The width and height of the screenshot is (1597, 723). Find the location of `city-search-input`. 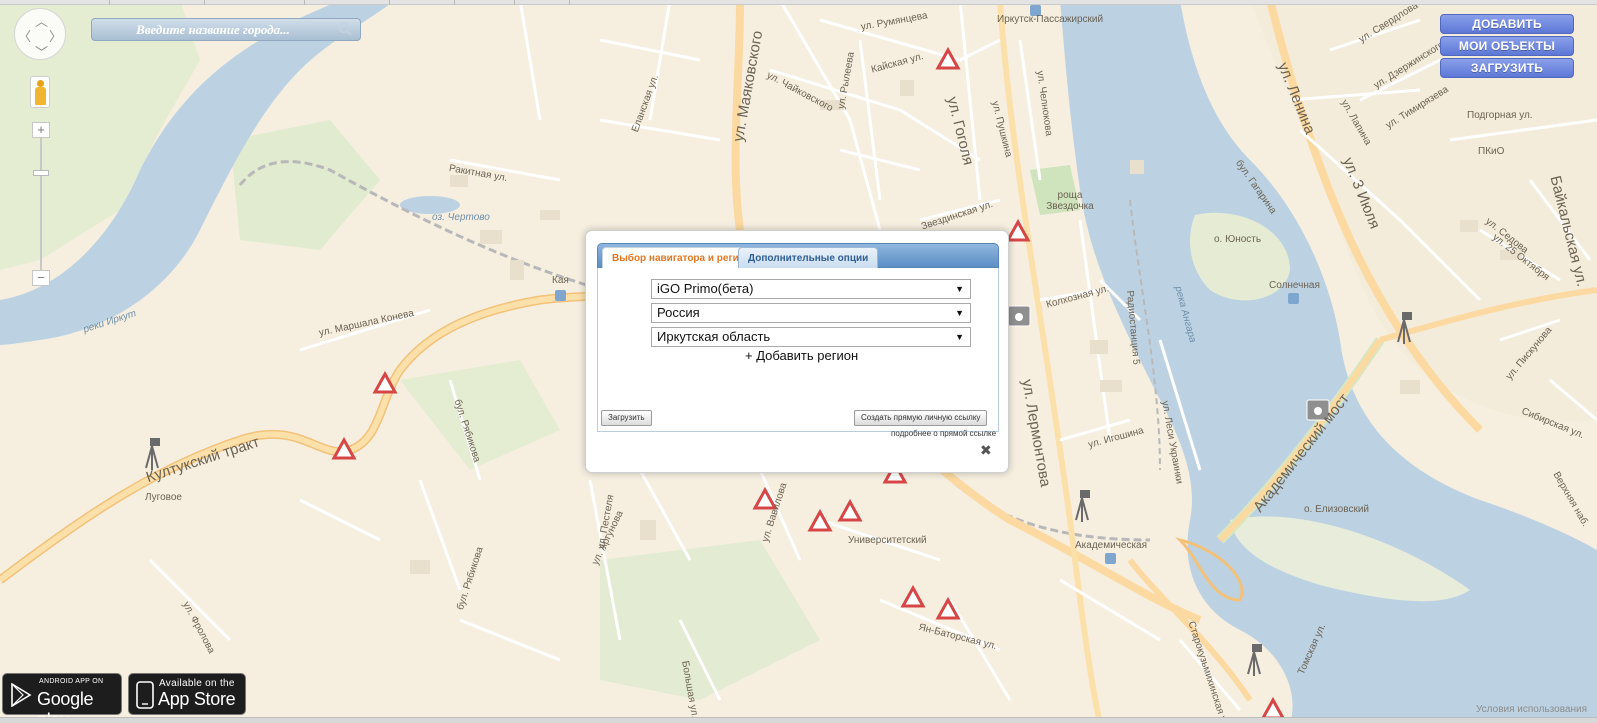

city-search-input is located at coordinates (226, 29).